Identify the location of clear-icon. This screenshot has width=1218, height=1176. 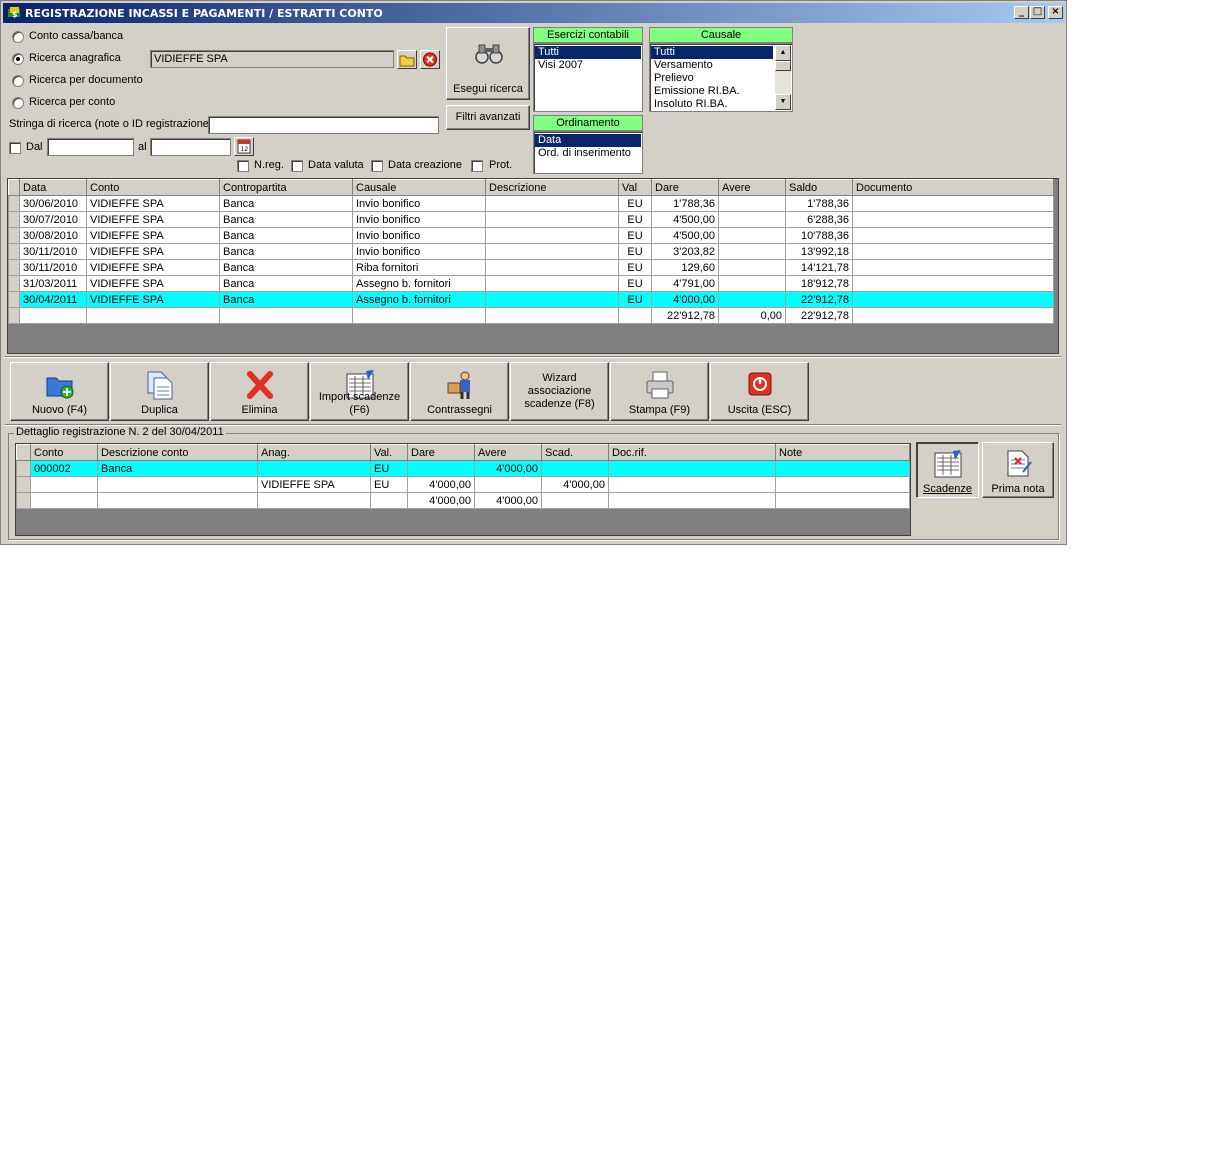
(430, 59).